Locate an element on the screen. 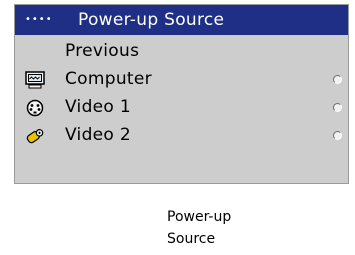 The height and width of the screenshot is (255, 355). menu-title: Power-up Source is located at coordinates (151, 20).